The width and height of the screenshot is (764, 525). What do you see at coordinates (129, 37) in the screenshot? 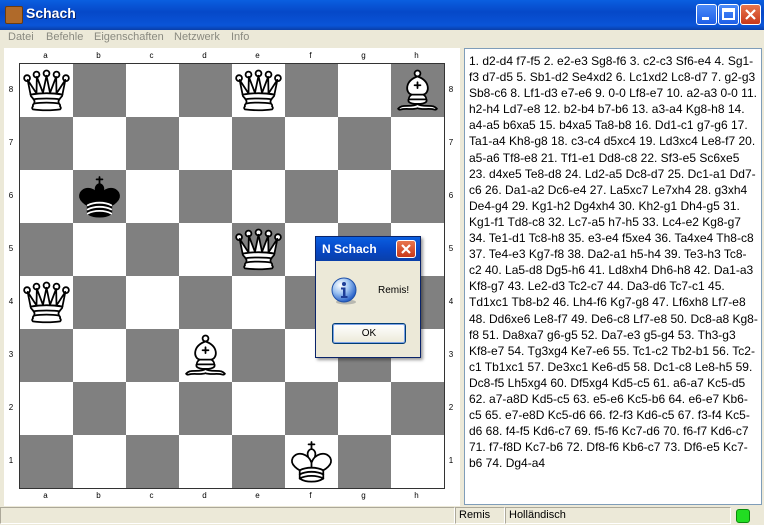
I see `menu-eigenschaften: Eigenschaften` at bounding box center [129, 37].